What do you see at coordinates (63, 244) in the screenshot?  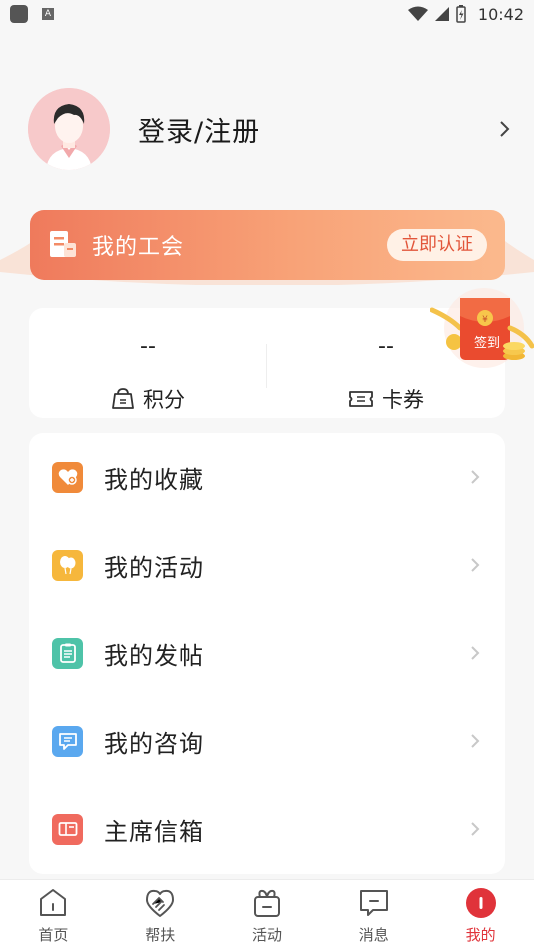 I see `document-icon` at bounding box center [63, 244].